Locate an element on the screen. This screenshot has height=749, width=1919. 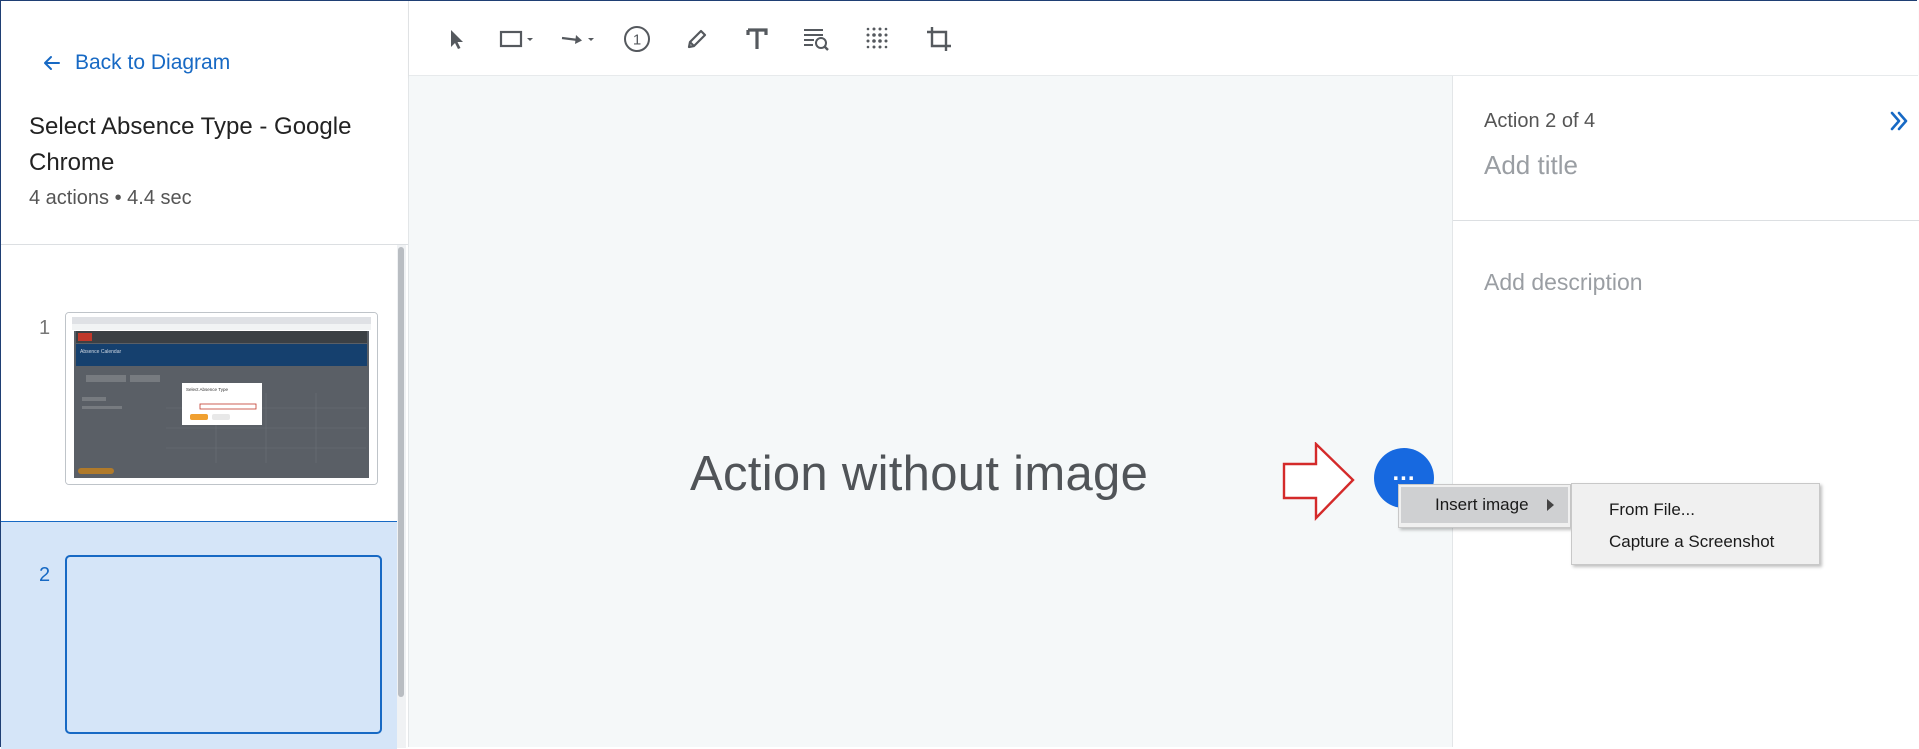
step-number-tool-button: 1 is located at coordinates (637, 39).